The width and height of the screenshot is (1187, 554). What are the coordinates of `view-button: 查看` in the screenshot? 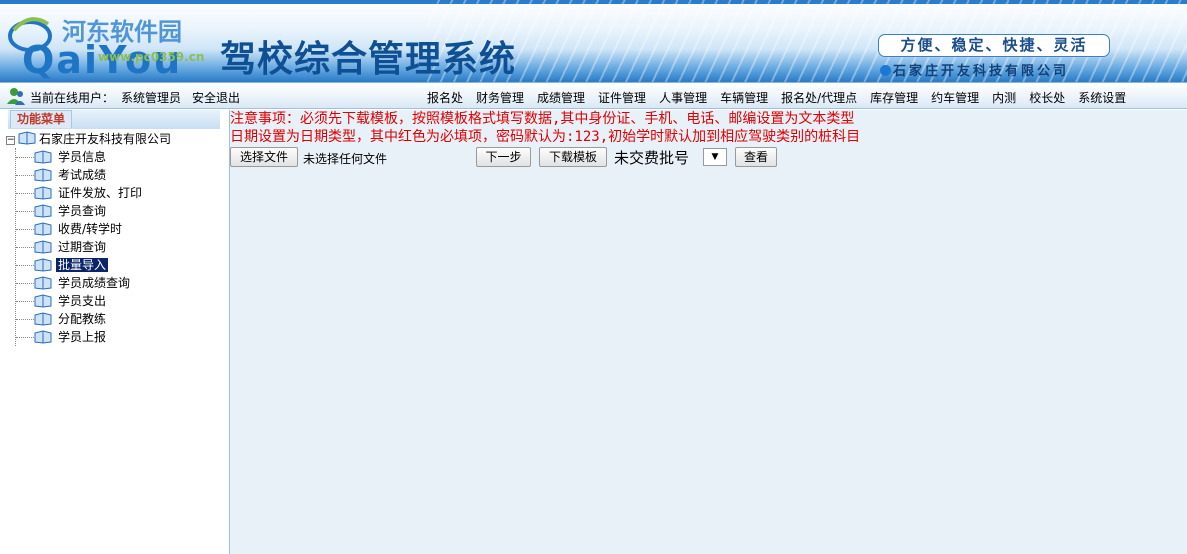 It's located at (756, 157).